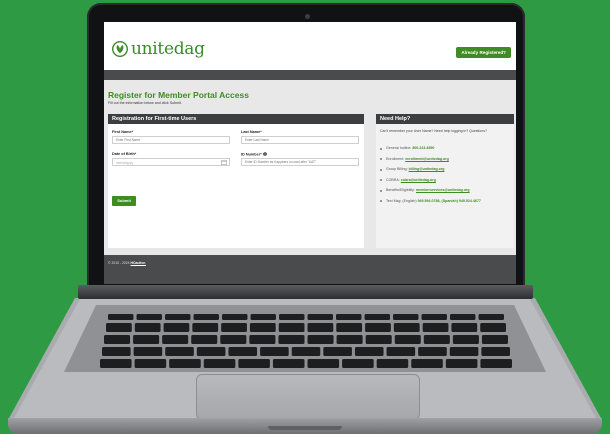 This screenshot has width=610, height=434. What do you see at coordinates (310, 75) in the screenshot?
I see `nav-bar` at bounding box center [310, 75].